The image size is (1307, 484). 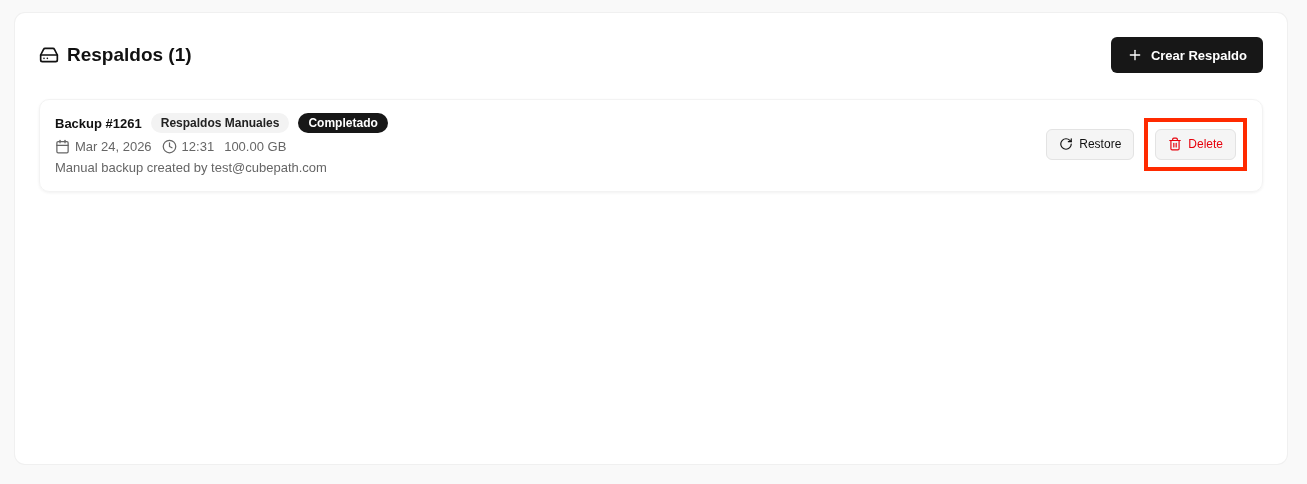 I want to click on hard-drive-icon, so click(x=49, y=55).